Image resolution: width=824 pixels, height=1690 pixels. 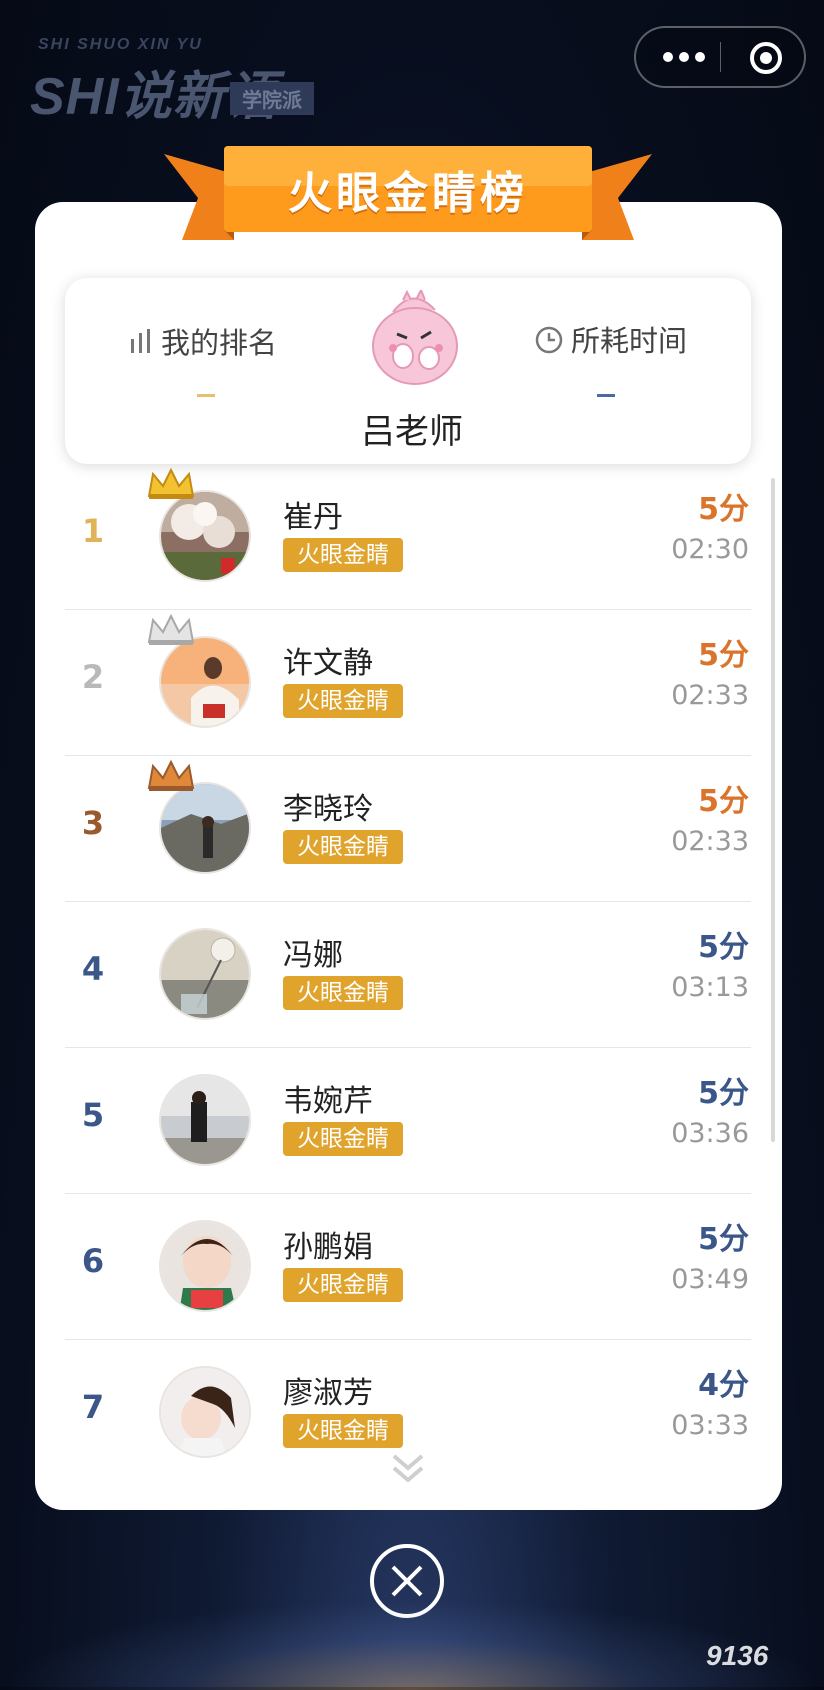 I want to click on my-time: 所耗时间, so click(x=611, y=339).